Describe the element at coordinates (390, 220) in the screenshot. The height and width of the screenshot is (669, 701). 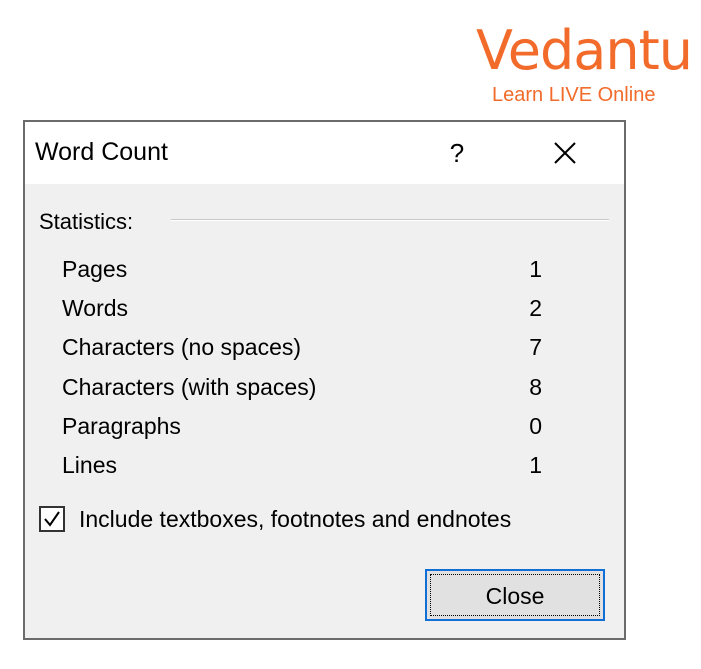
I see `section-divider` at that location.